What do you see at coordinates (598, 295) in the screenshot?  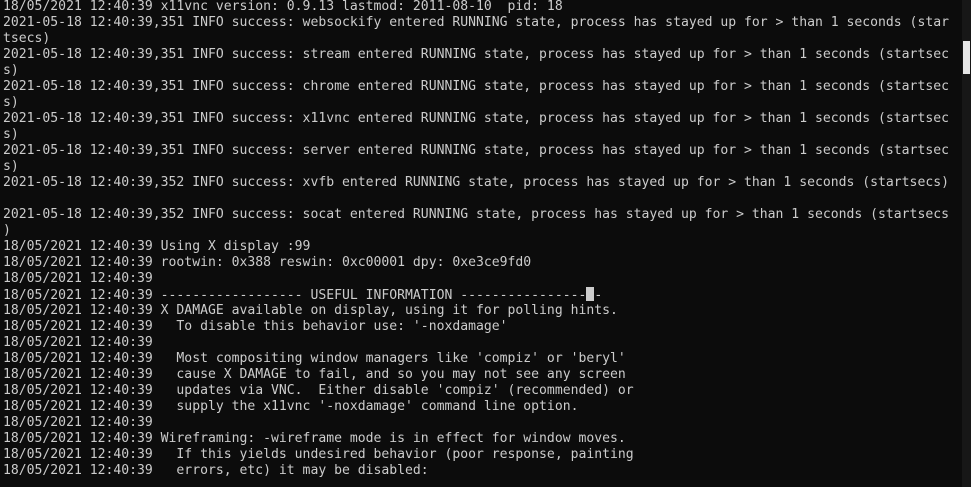 I see `cursor-trailing-char: -` at bounding box center [598, 295].